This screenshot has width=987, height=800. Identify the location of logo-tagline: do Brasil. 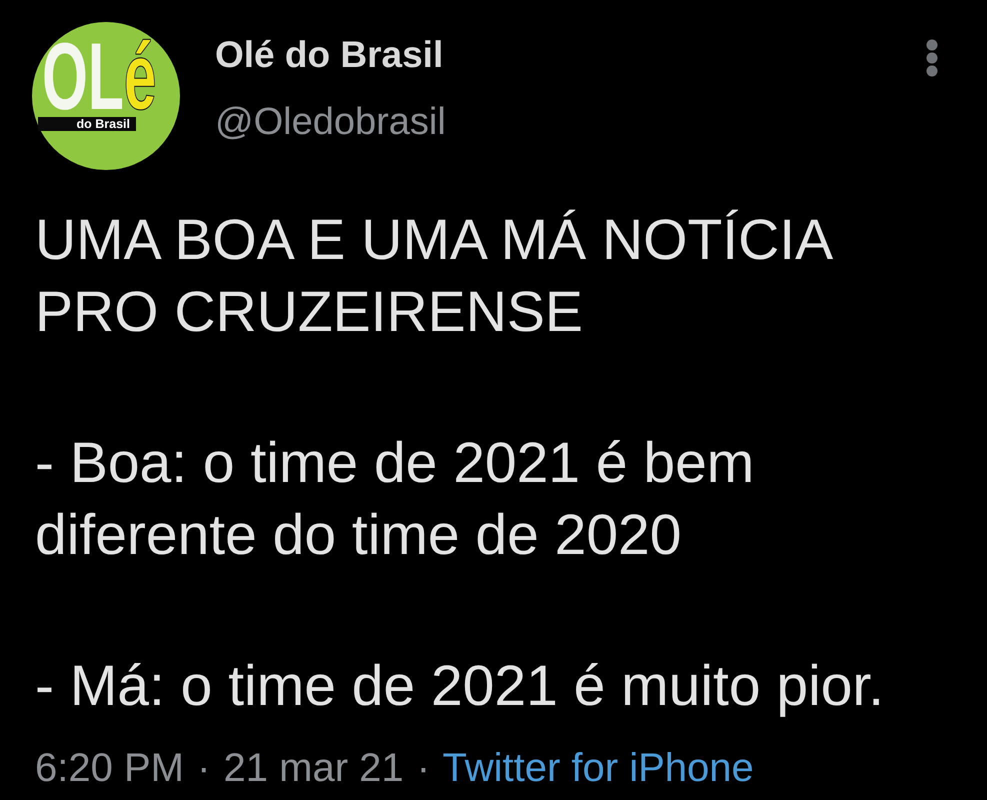
(87, 124).